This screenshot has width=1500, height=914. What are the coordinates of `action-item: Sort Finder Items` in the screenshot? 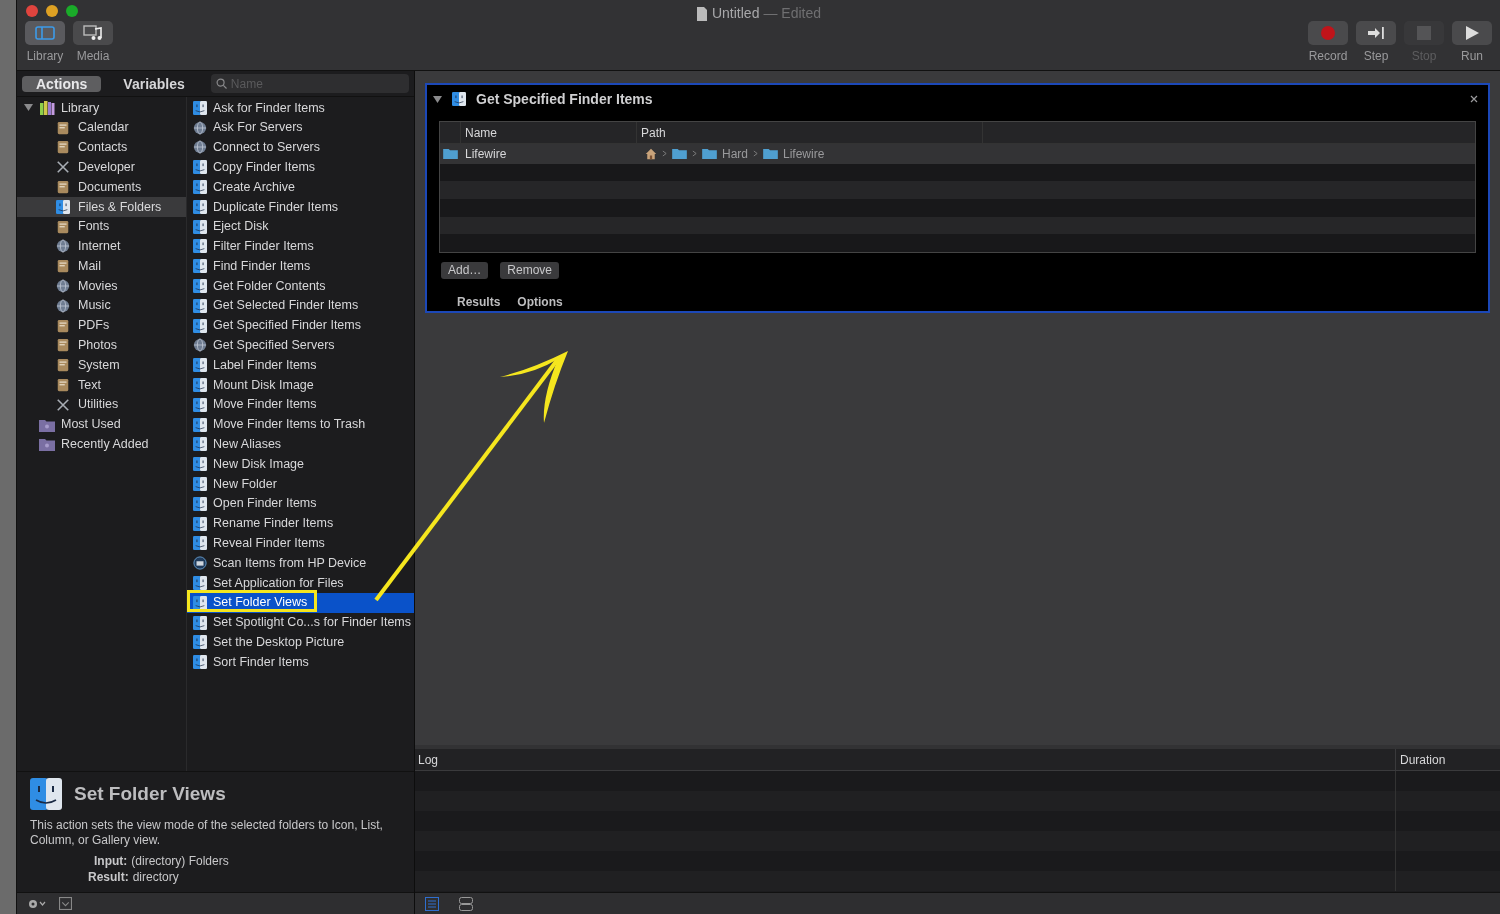 It's located at (300, 662).